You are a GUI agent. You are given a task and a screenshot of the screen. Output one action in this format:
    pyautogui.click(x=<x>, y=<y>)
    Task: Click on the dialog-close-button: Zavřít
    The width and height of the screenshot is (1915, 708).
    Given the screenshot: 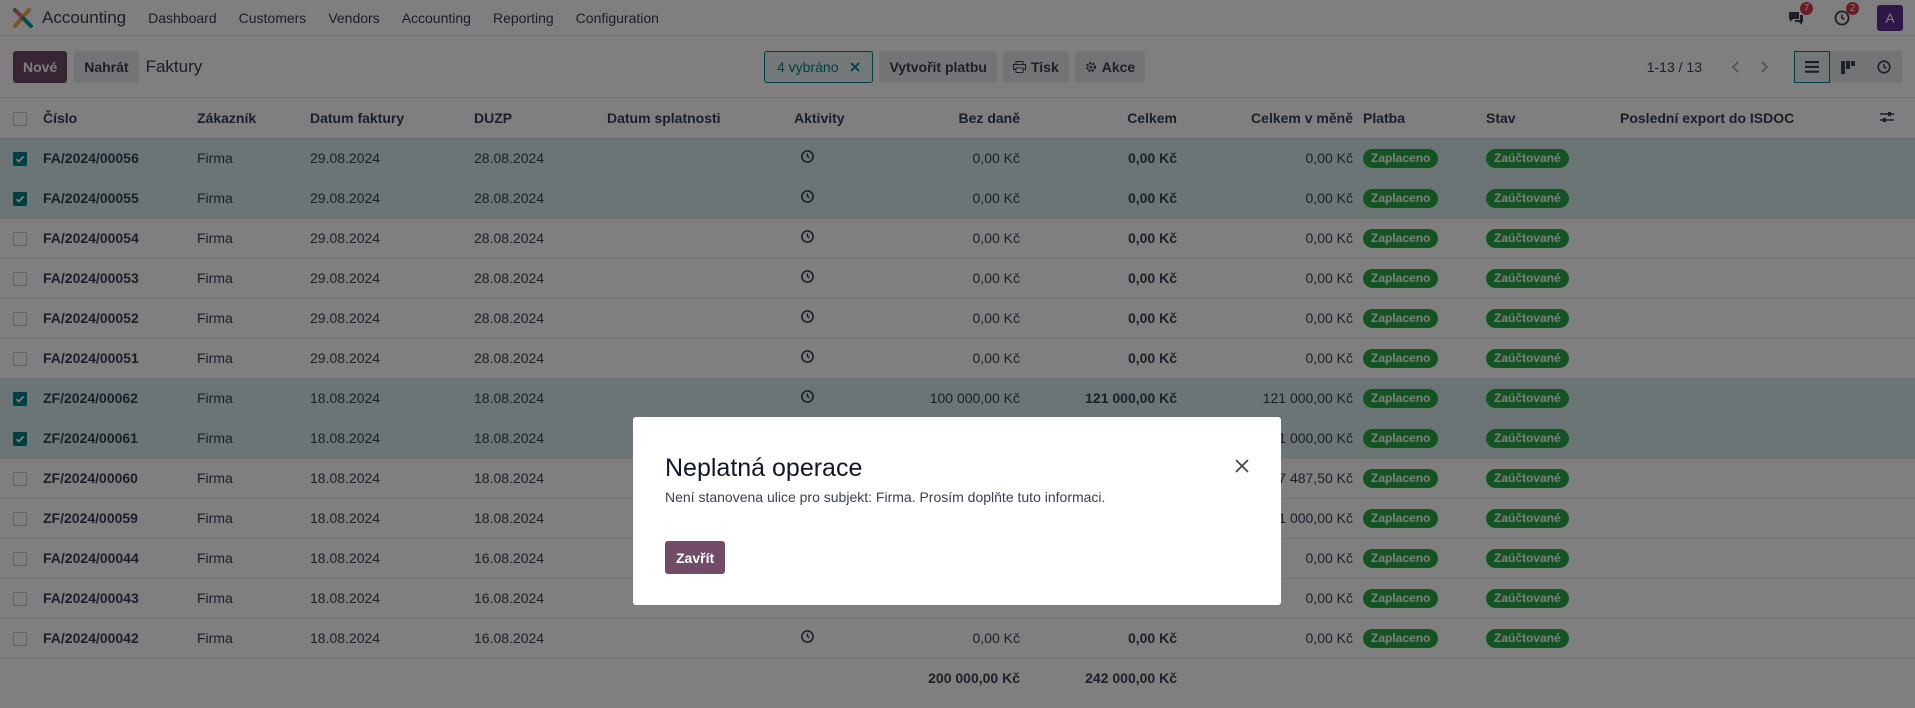 What is the action you would take?
    pyautogui.click(x=695, y=557)
    